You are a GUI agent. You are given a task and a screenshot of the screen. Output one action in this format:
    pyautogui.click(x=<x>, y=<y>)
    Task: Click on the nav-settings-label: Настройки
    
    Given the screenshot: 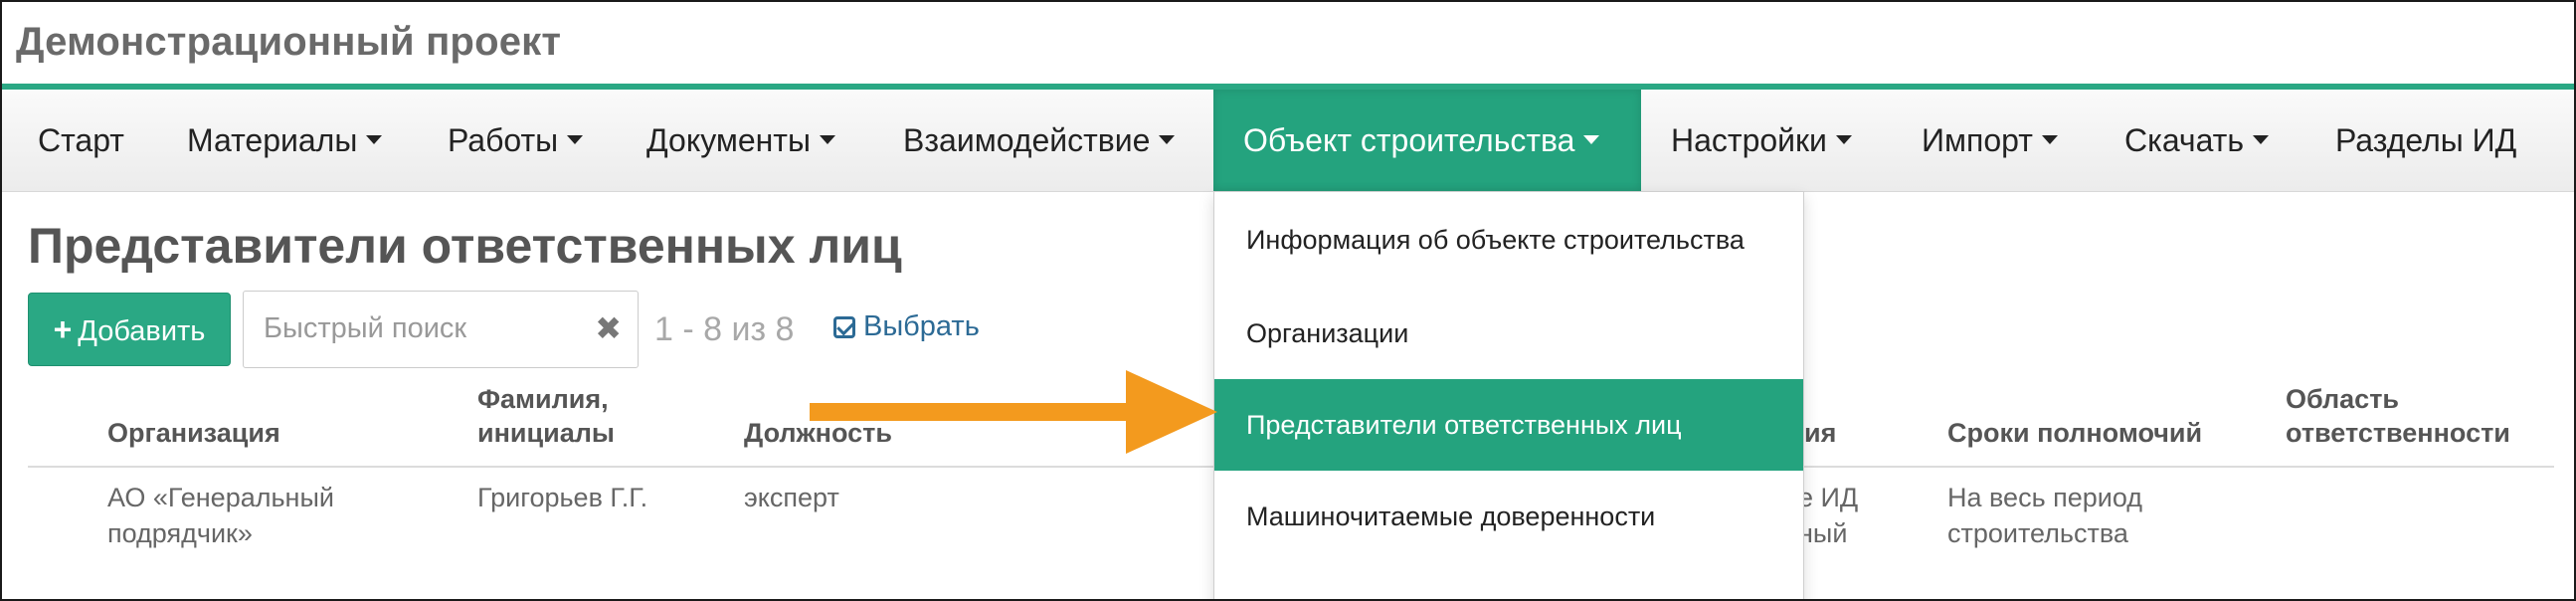 What is the action you would take?
    pyautogui.click(x=1749, y=140)
    